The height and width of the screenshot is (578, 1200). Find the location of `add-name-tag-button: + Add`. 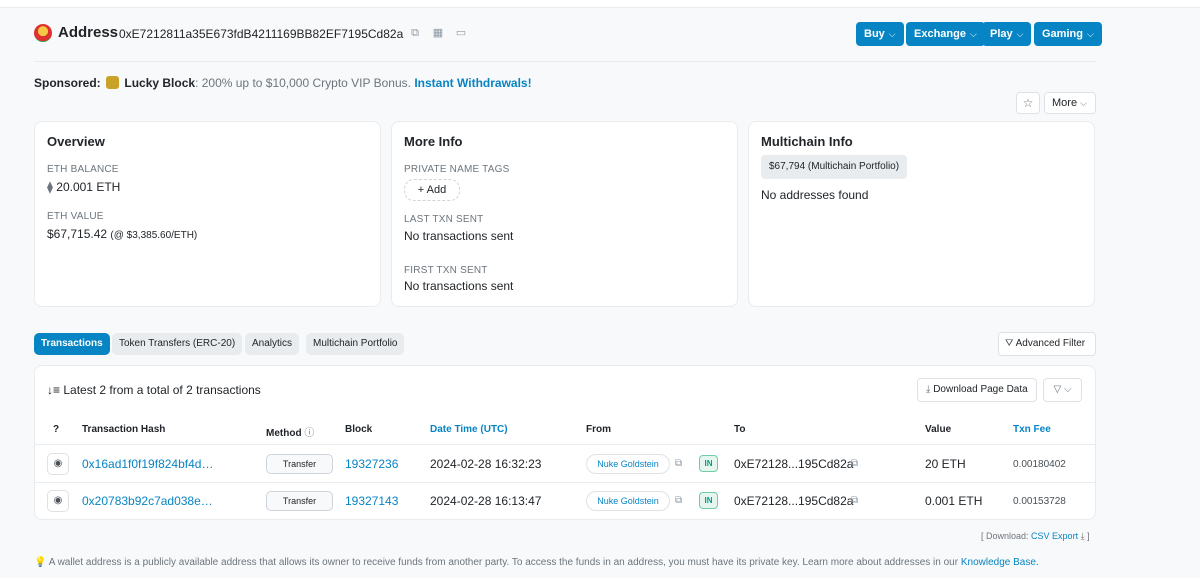

add-name-tag-button: + Add is located at coordinates (432, 190).